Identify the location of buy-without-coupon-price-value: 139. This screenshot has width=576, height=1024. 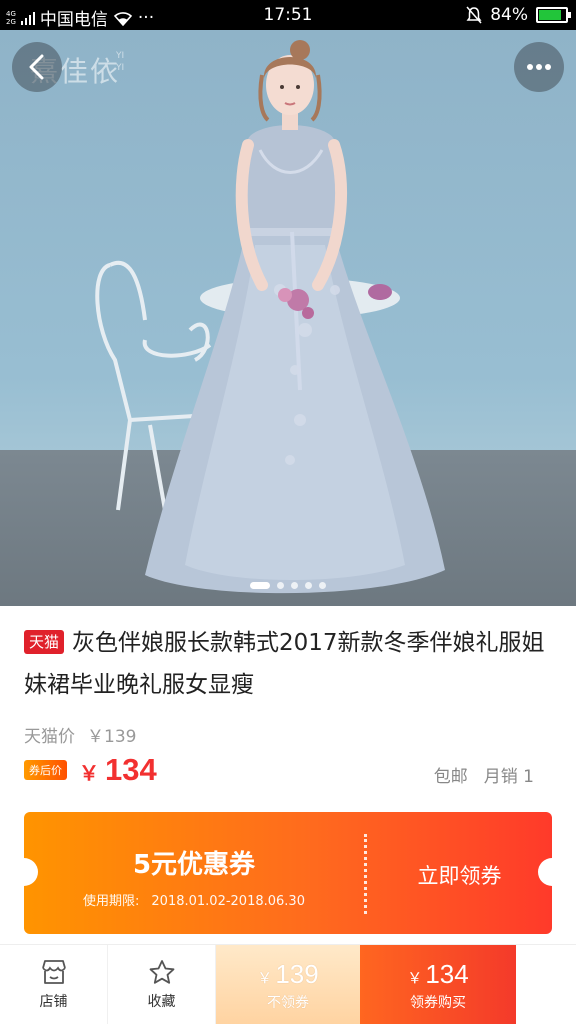
(297, 973).